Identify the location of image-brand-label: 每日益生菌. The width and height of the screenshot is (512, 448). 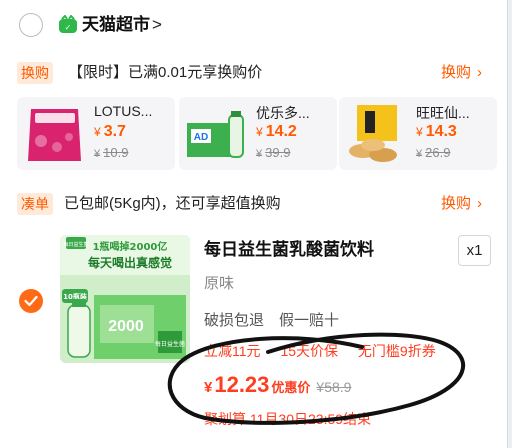
(75, 244).